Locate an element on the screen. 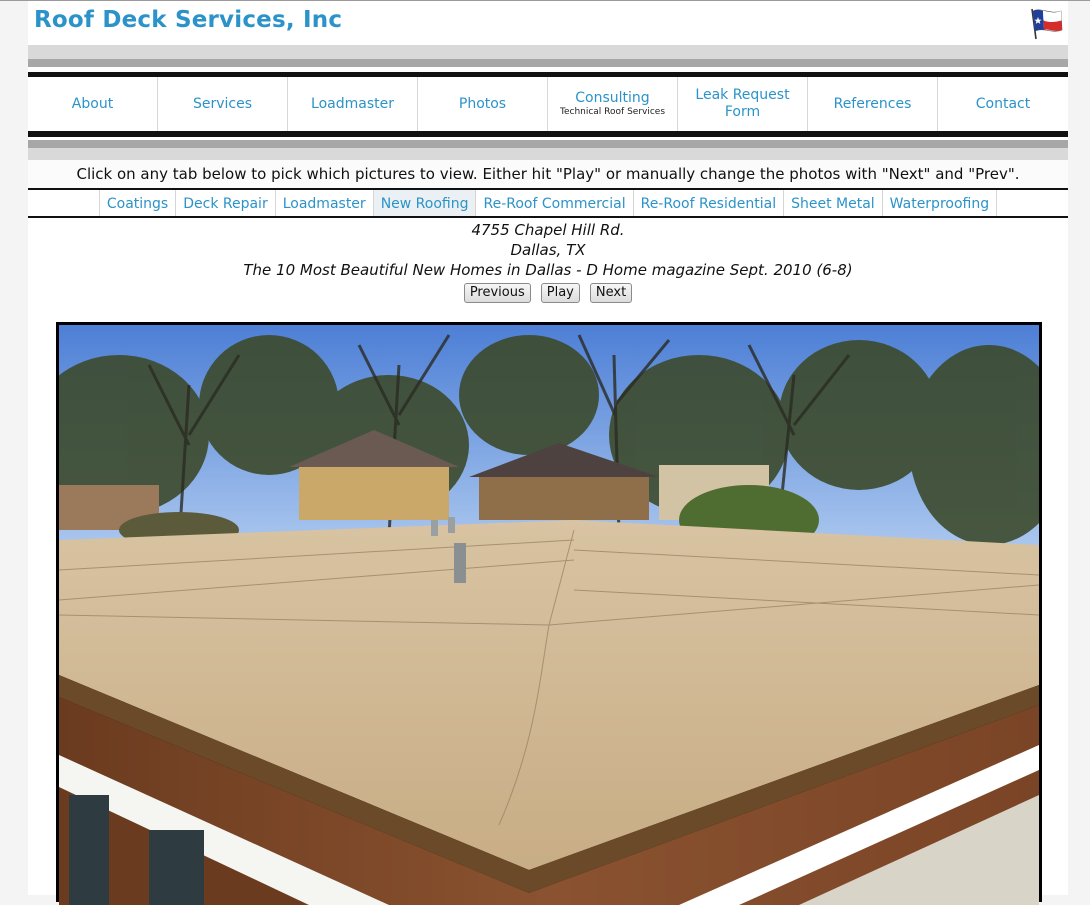  nav-consulting: Consulting Technical Roof Services is located at coordinates (613, 104).